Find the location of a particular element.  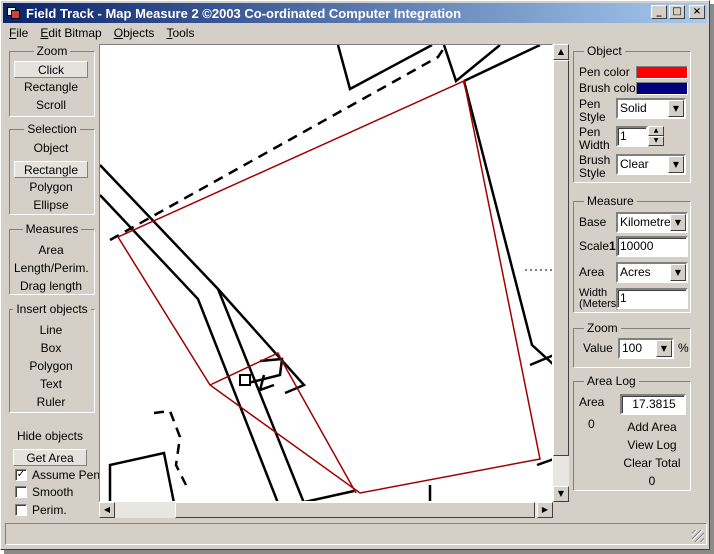

measure-area-tool: Area is located at coordinates (51, 250).